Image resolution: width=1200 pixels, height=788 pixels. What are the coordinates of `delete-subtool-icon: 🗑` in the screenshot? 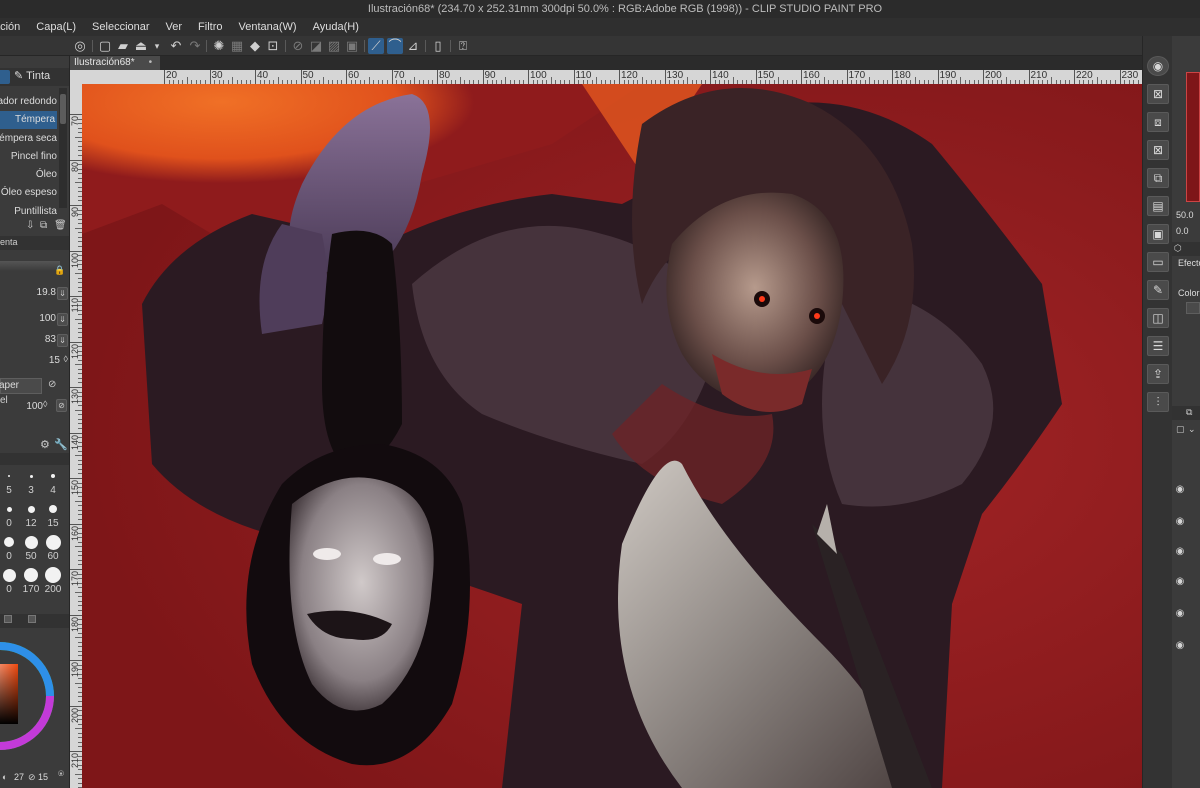 It's located at (60, 225).